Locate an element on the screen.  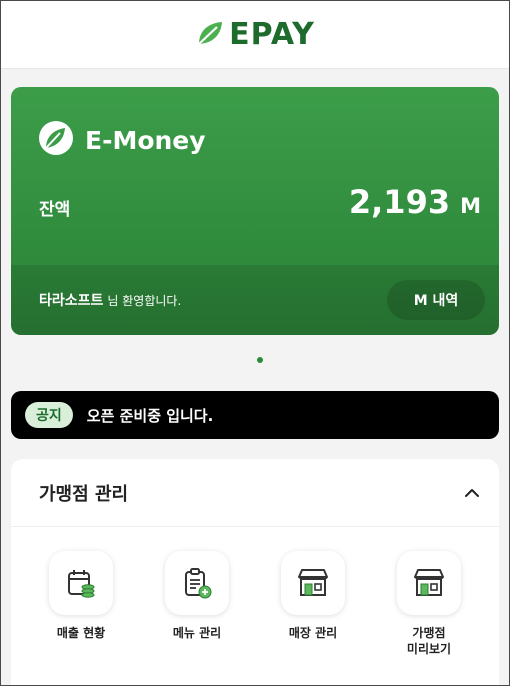
m-history-button: M 내역 is located at coordinates (436, 300).